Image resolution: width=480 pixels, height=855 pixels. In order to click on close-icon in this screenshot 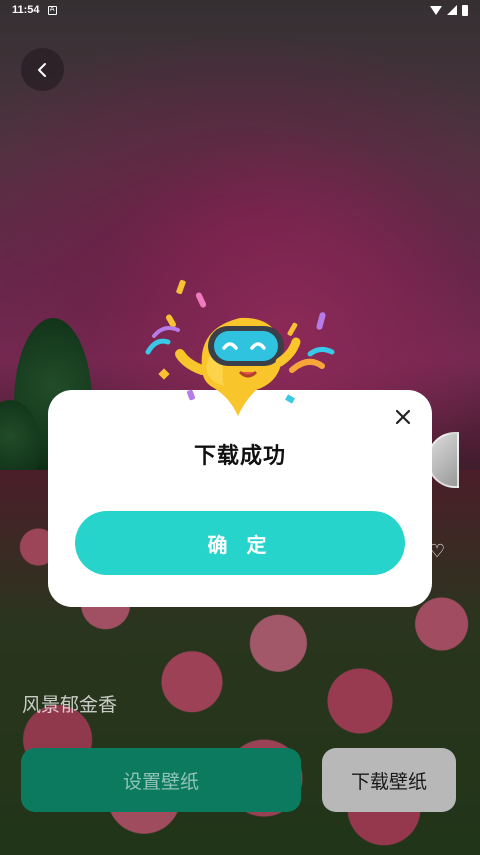, I will do `click(403, 417)`.